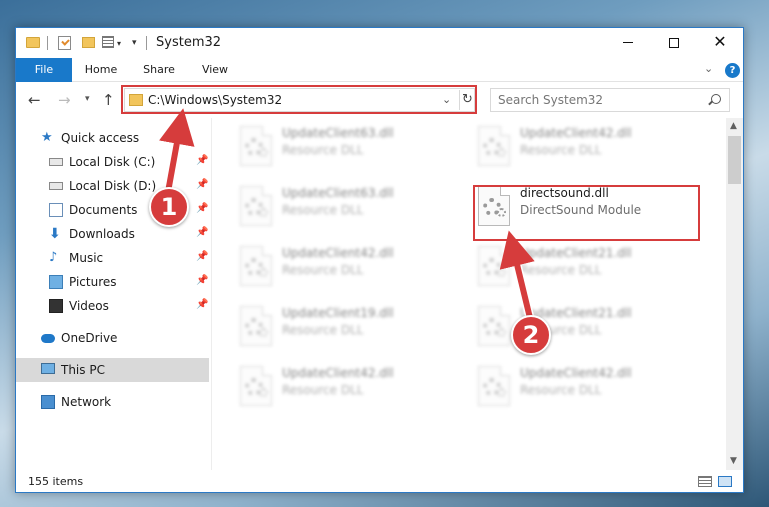 Image resolution: width=769 pixels, height=507 pixels. What do you see at coordinates (100, 138) in the screenshot?
I see `sidebar-item-label: Quick access` at bounding box center [100, 138].